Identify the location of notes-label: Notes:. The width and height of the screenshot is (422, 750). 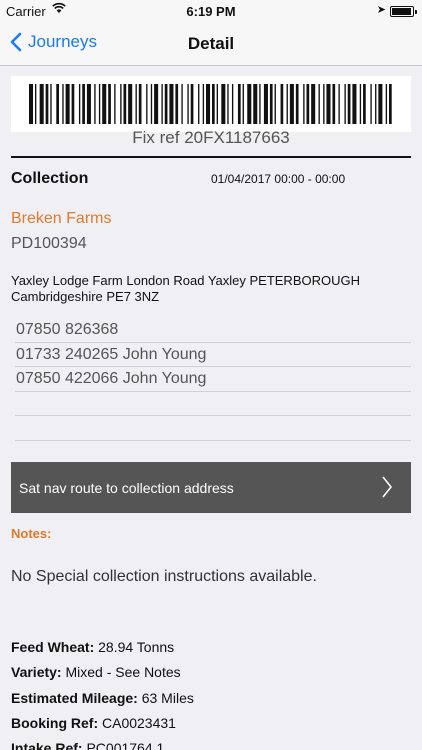
(31, 533).